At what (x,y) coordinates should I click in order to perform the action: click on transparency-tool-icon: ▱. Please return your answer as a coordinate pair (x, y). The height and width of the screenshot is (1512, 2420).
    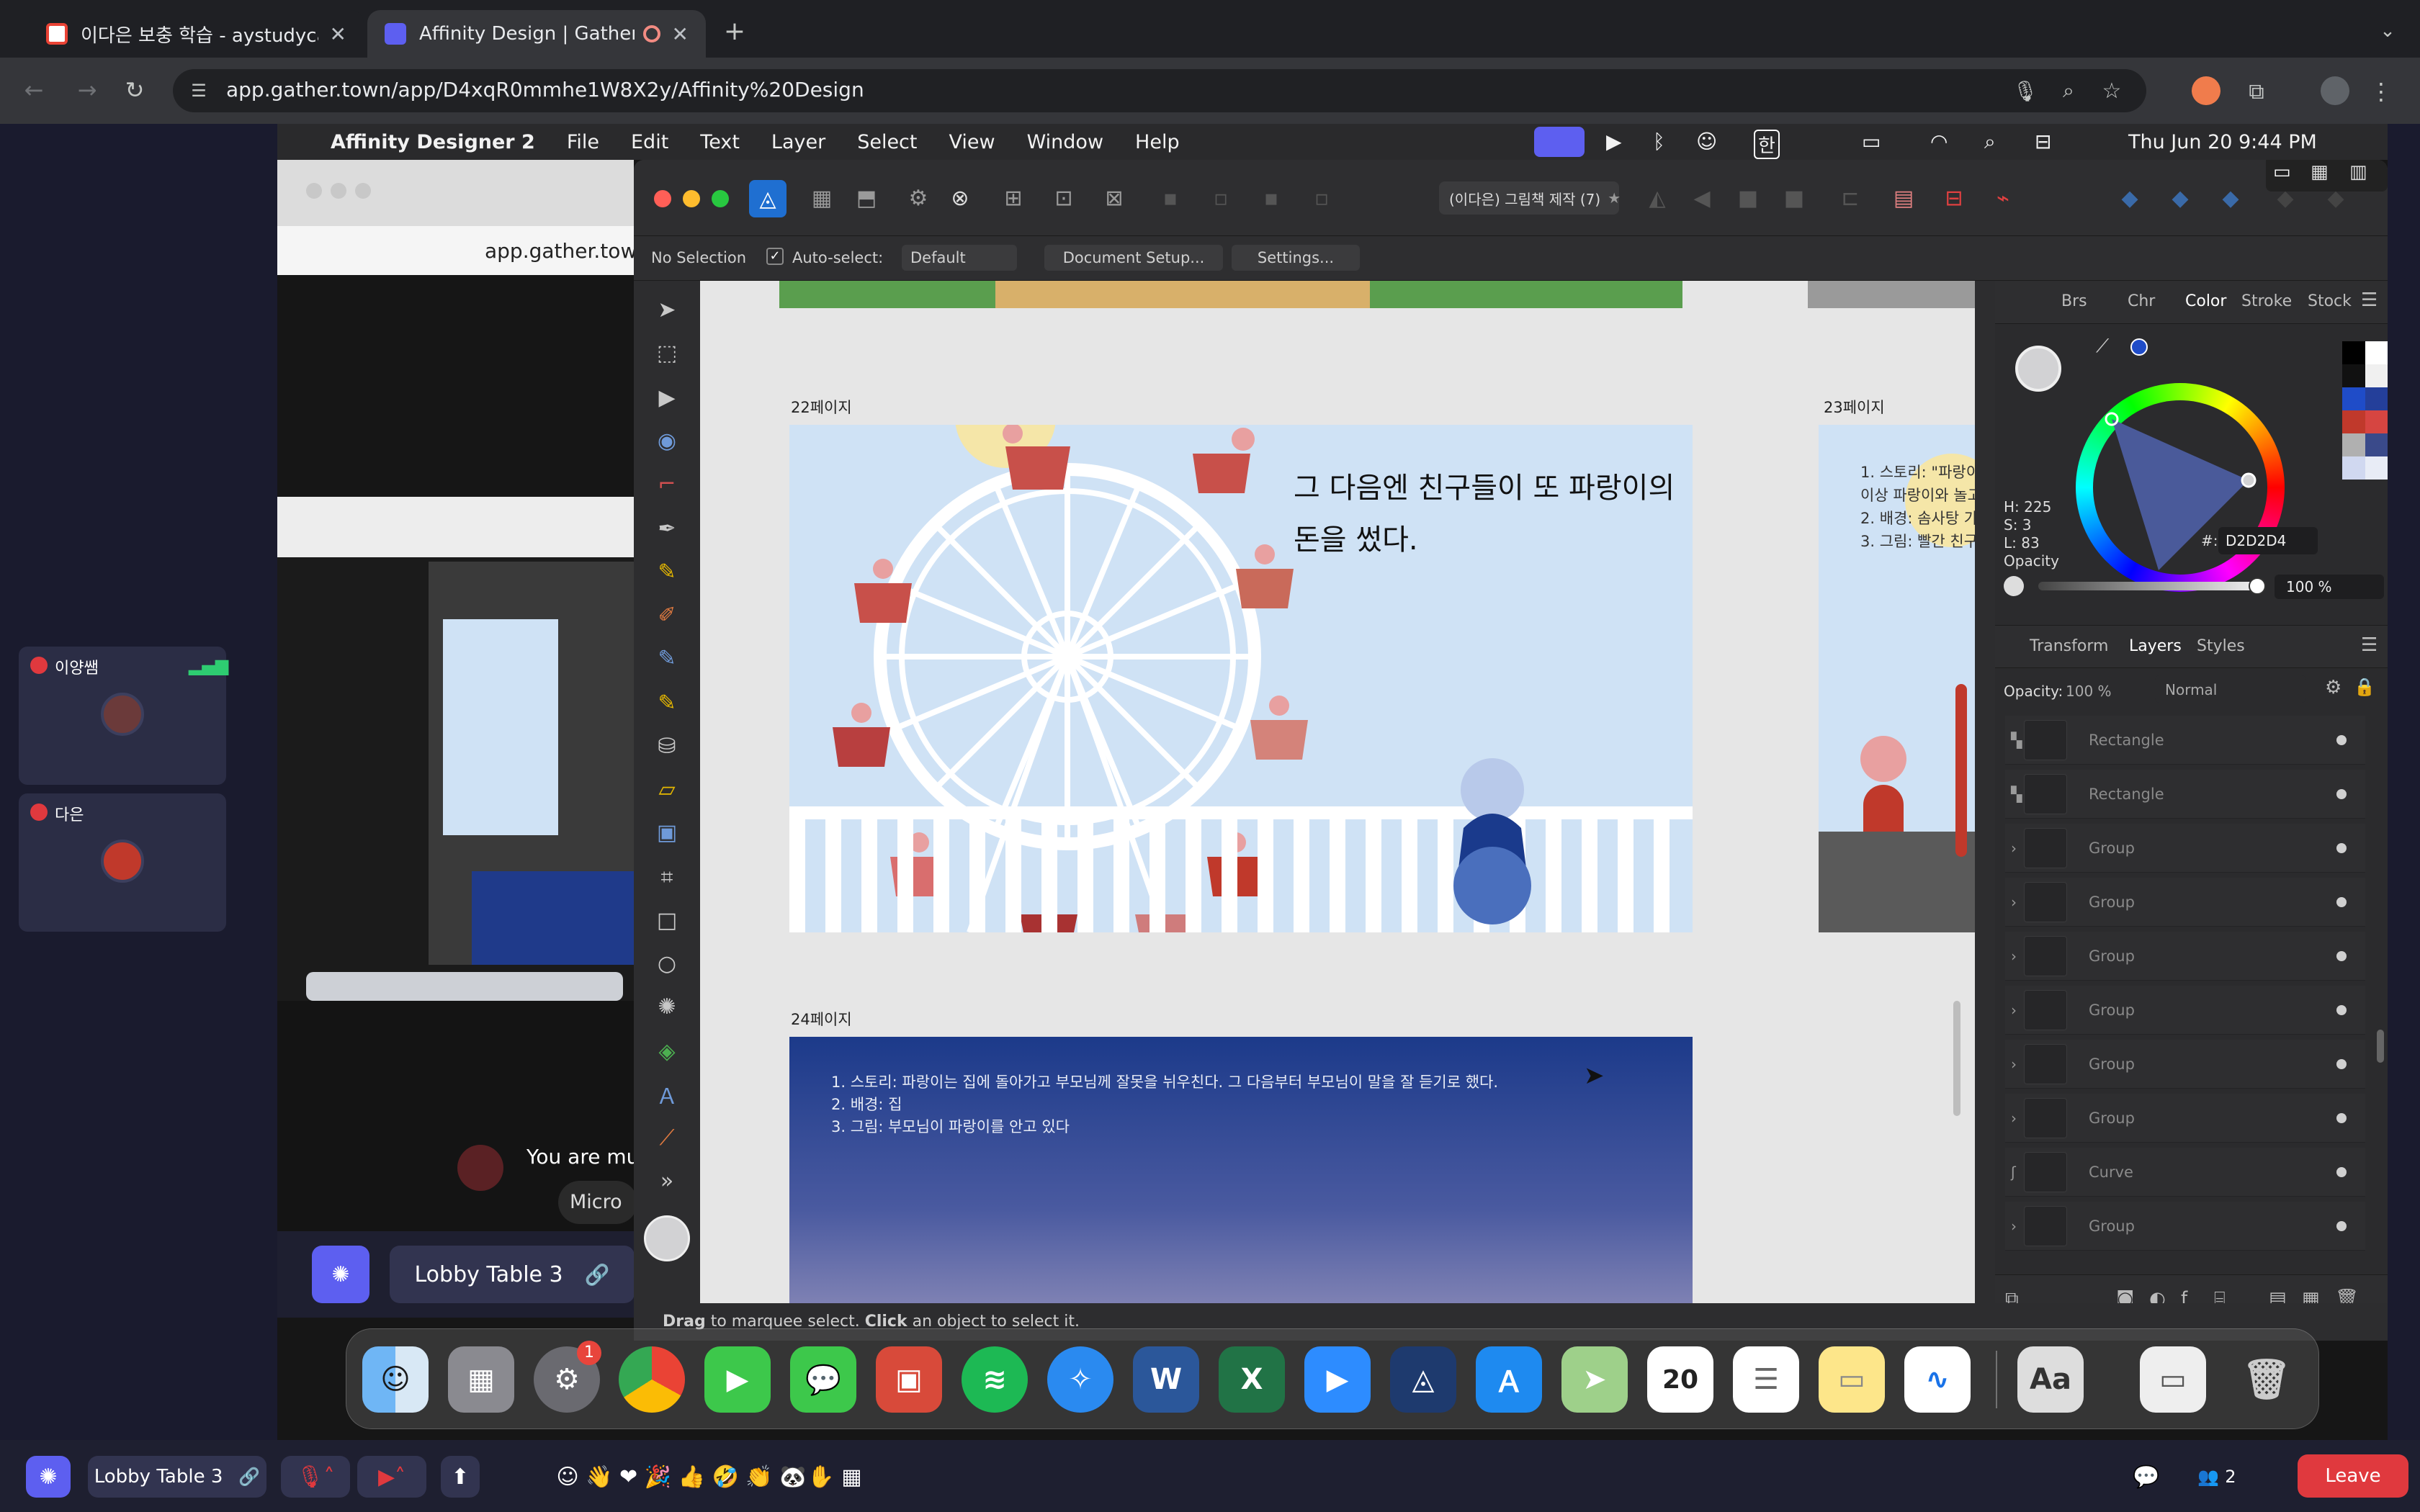
    Looking at the image, I should click on (667, 789).